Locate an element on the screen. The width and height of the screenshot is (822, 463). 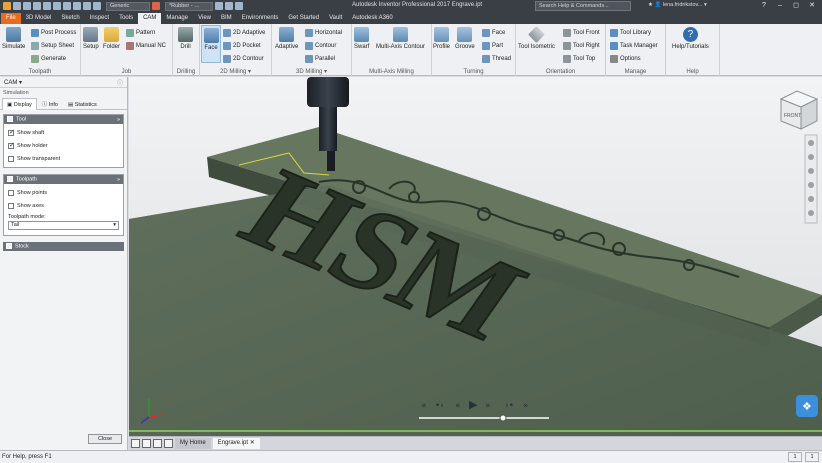
parallel-button: Parallel is located at coordinates (320, 58).